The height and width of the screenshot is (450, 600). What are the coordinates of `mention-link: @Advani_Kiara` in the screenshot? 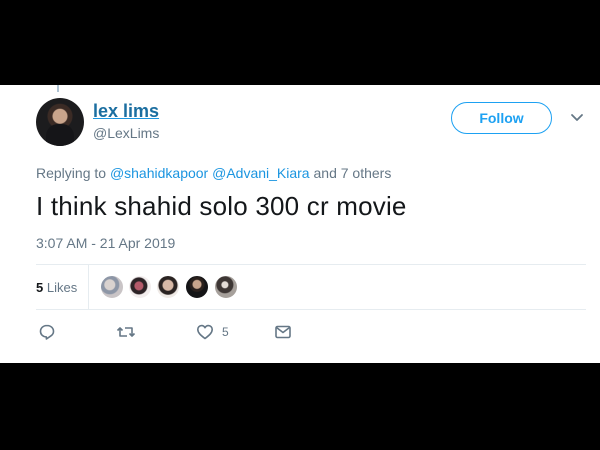 It's located at (261, 173).